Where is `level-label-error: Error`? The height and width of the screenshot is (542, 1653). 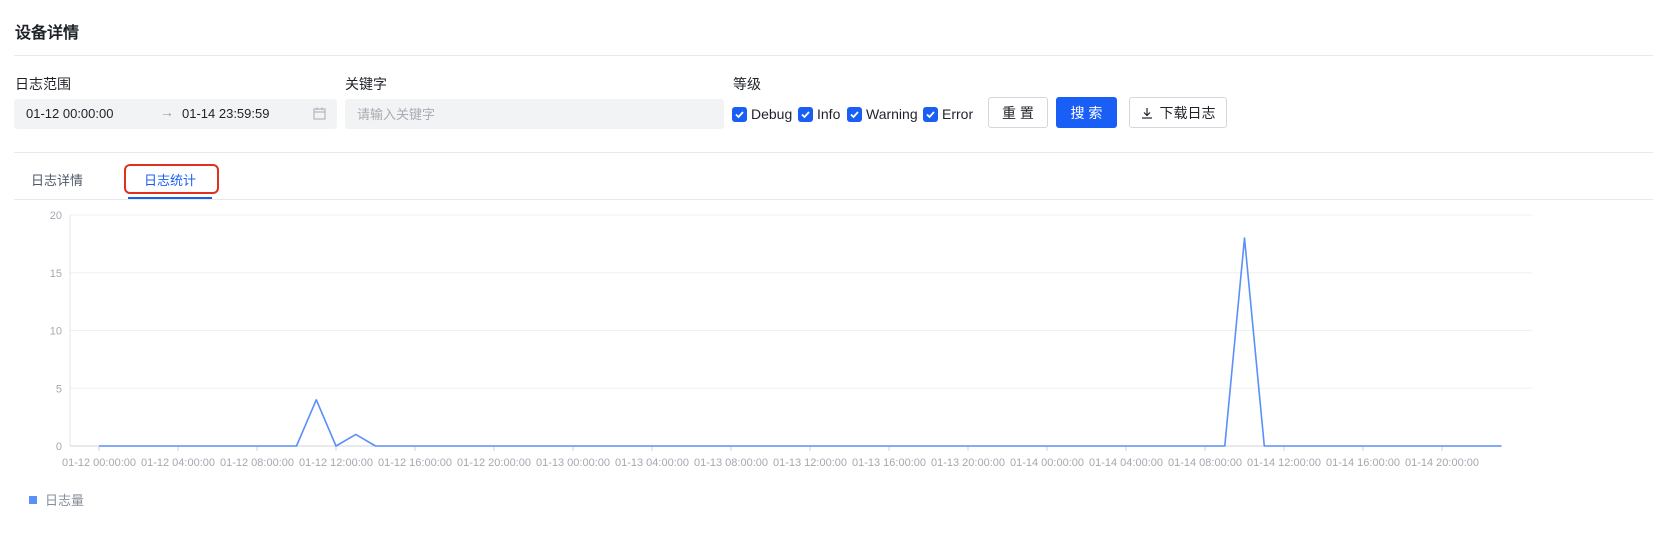 level-label-error: Error is located at coordinates (958, 114).